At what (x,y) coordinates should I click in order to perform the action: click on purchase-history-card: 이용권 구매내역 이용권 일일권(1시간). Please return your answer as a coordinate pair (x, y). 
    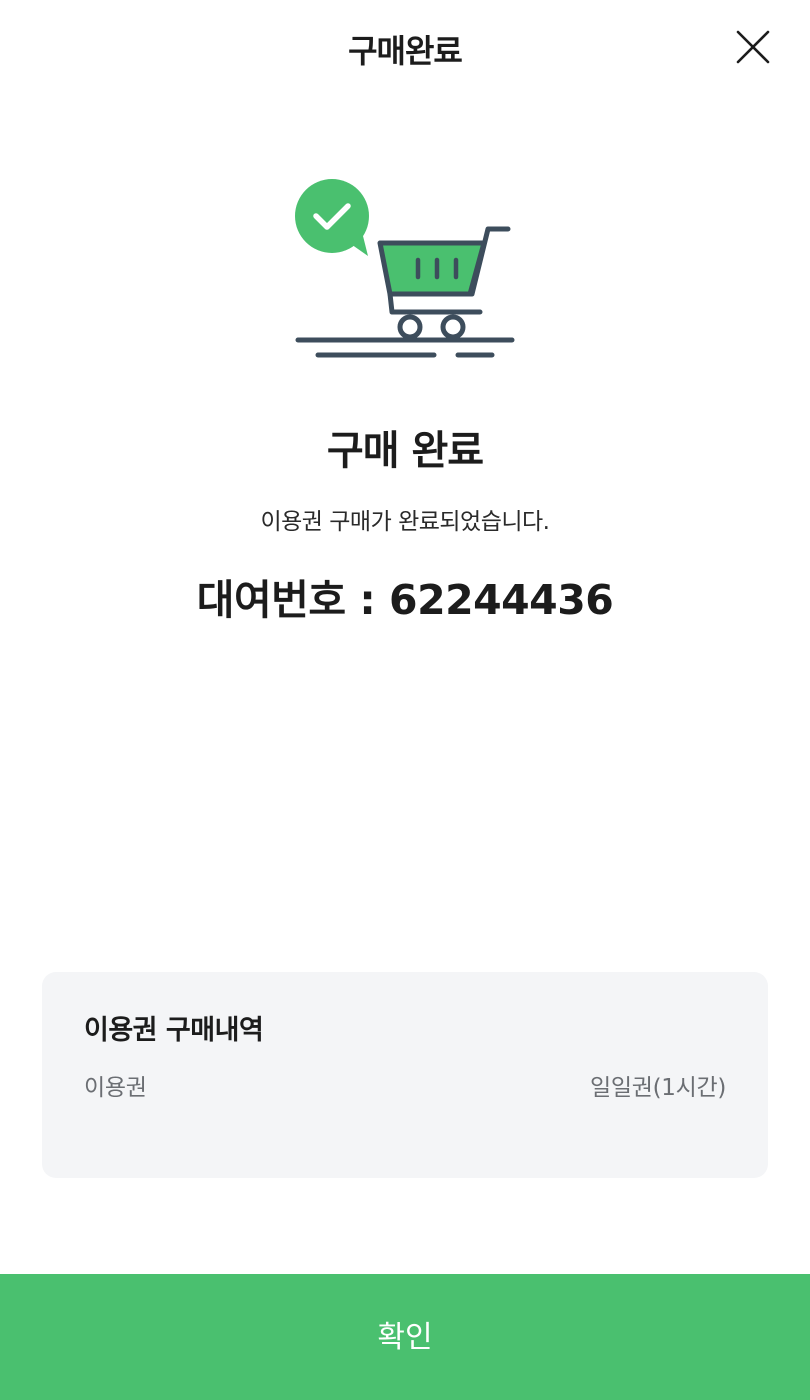
    Looking at the image, I should click on (405, 1075).